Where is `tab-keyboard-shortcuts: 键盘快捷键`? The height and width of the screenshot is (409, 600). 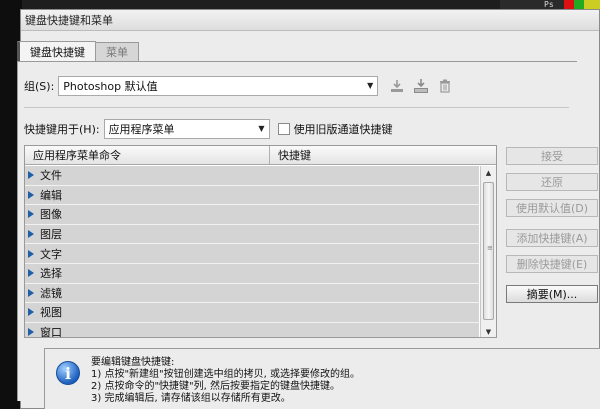 tab-keyboard-shortcuts: 键盘快捷键 is located at coordinates (56, 51).